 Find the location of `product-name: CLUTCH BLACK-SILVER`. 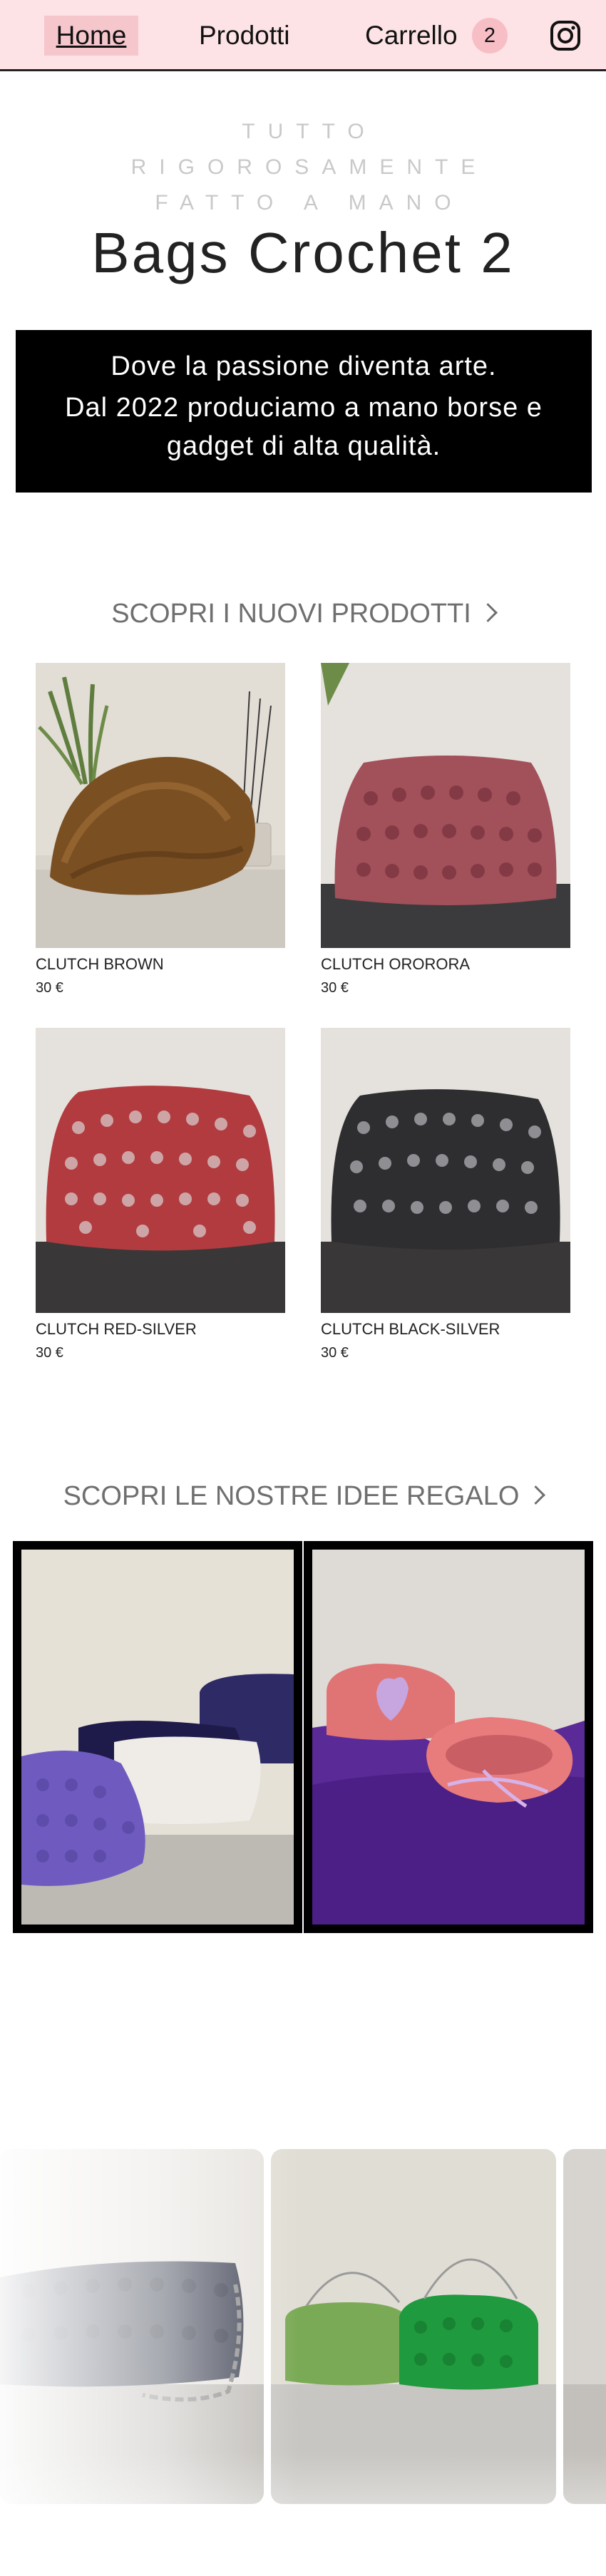

product-name: CLUTCH BLACK-SILVER is located at coordinates (410, 1329).